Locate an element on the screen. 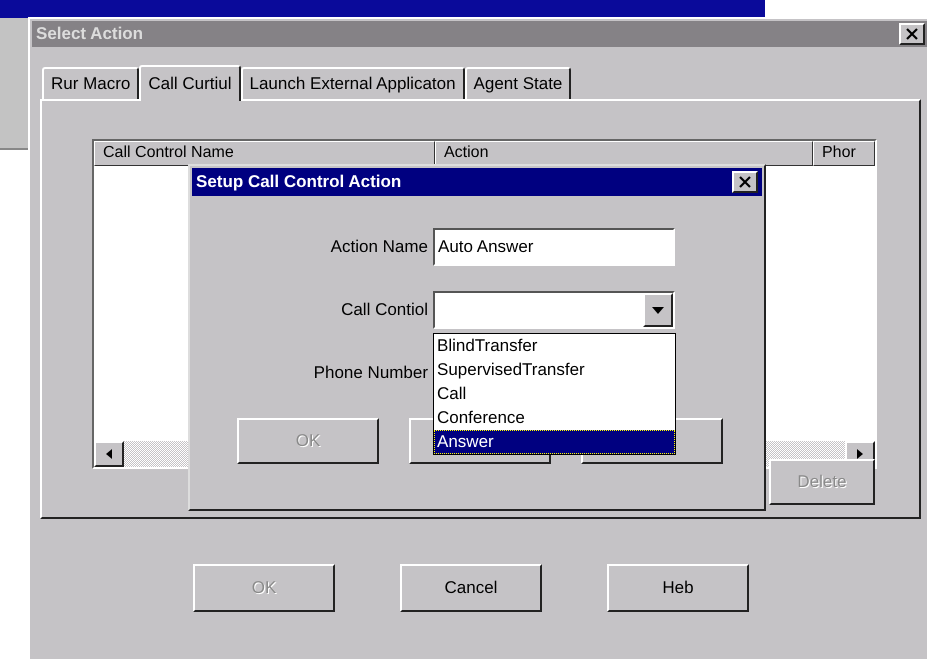 The width and height of the screenshot is (927, 659). dropdown-option: BlindTransfer is located at coordinates (554, 346).